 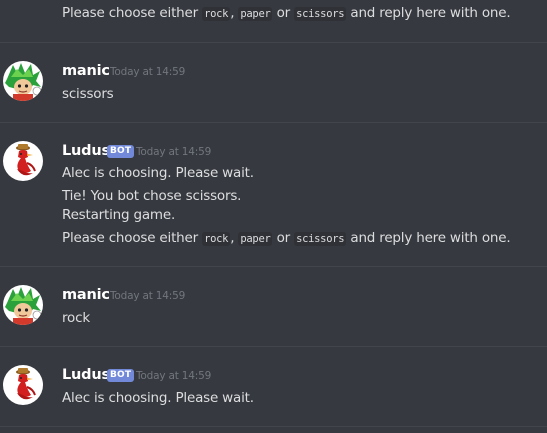 What do you see at coordinates (152, 196) in the screenshot?
I see `message-text: Tie! You bot chose scissors.` at bounding box center [152, 196].